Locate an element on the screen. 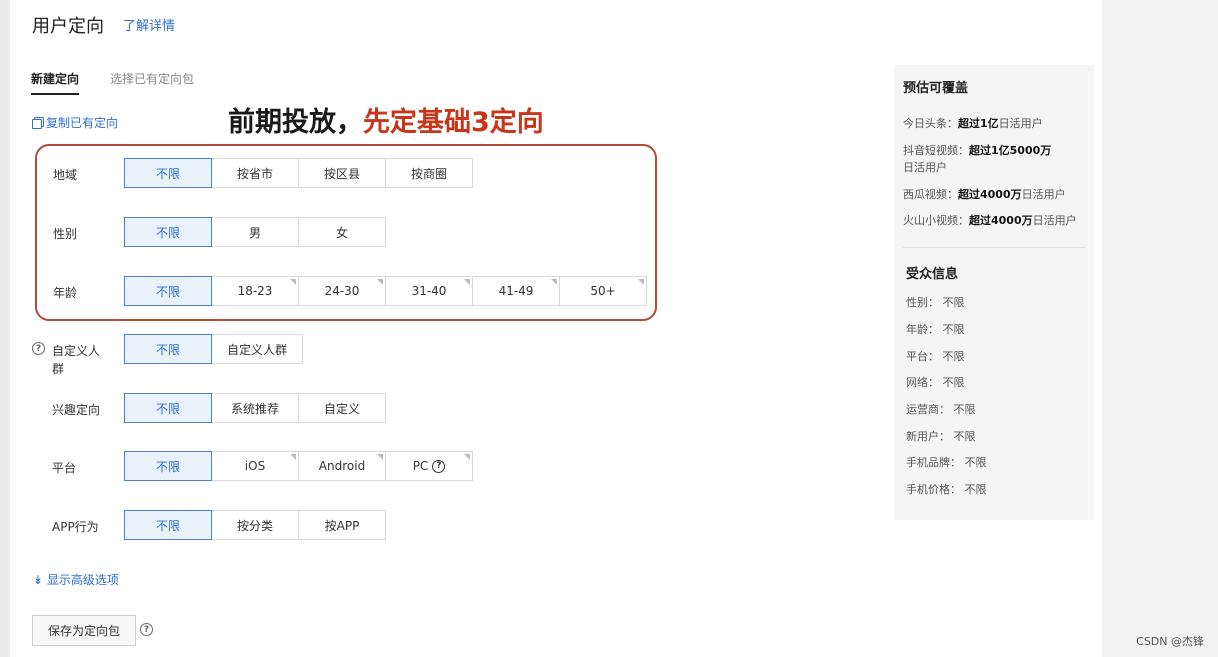  platform-option-label: PC is located at coordinates (420, 466).